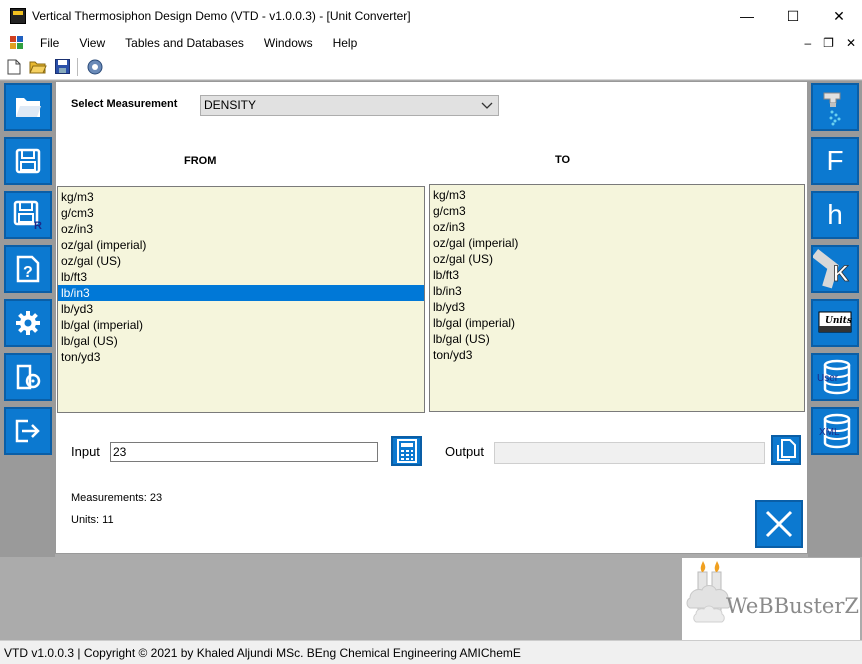 The image size is (862, 664). I want to click on letter-h-button: h, so click(835, 215).